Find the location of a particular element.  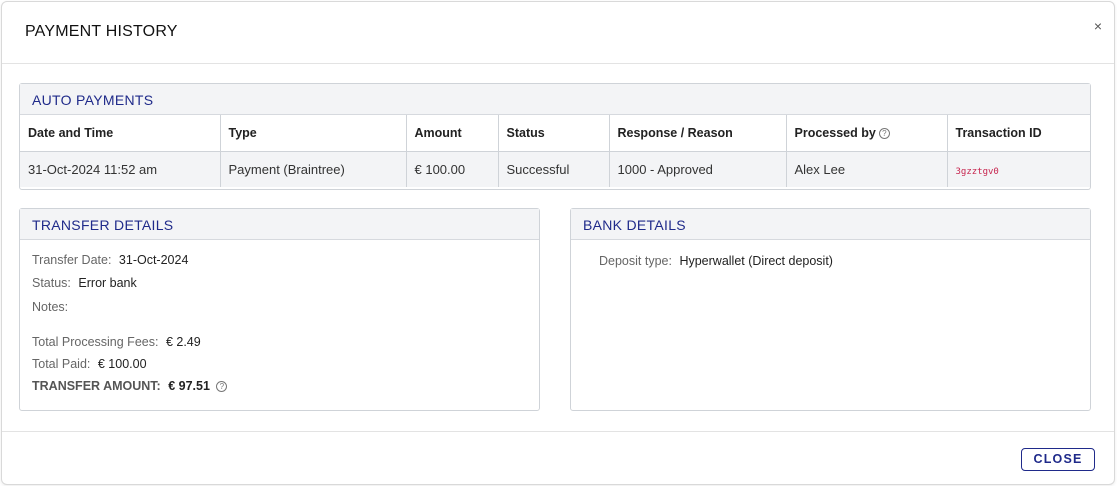

cell-status: Successful is located at coordinates (554, 169).